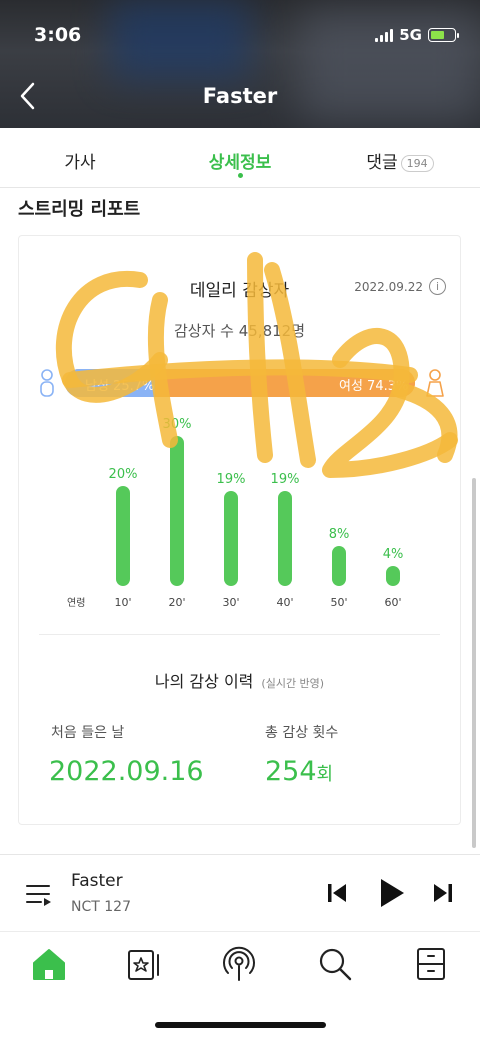  What do you see at coordinates (204, 681) in the screenshot?
I see `history-title-text: 나의 감상 이력` at bounding box center [204, 681].